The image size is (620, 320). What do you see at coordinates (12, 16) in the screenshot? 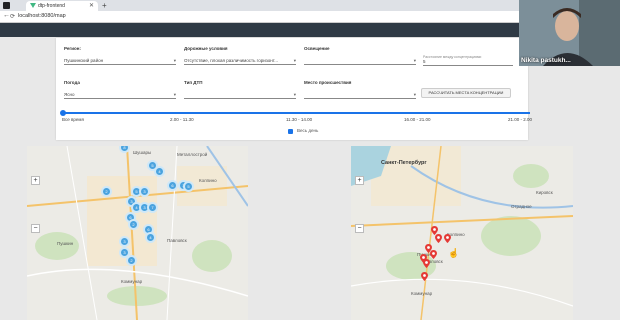
I see `reload-icon: ⟳` at bounding box center [12, 16].